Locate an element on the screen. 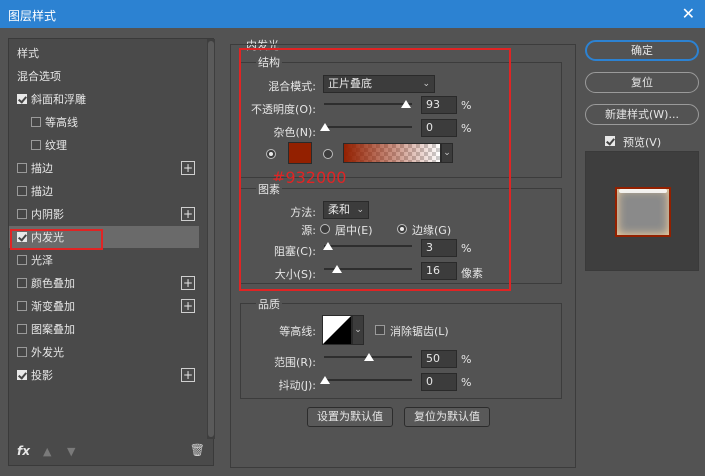  style-item-stroke-2: 描边 is located at coordinates (104, 191).